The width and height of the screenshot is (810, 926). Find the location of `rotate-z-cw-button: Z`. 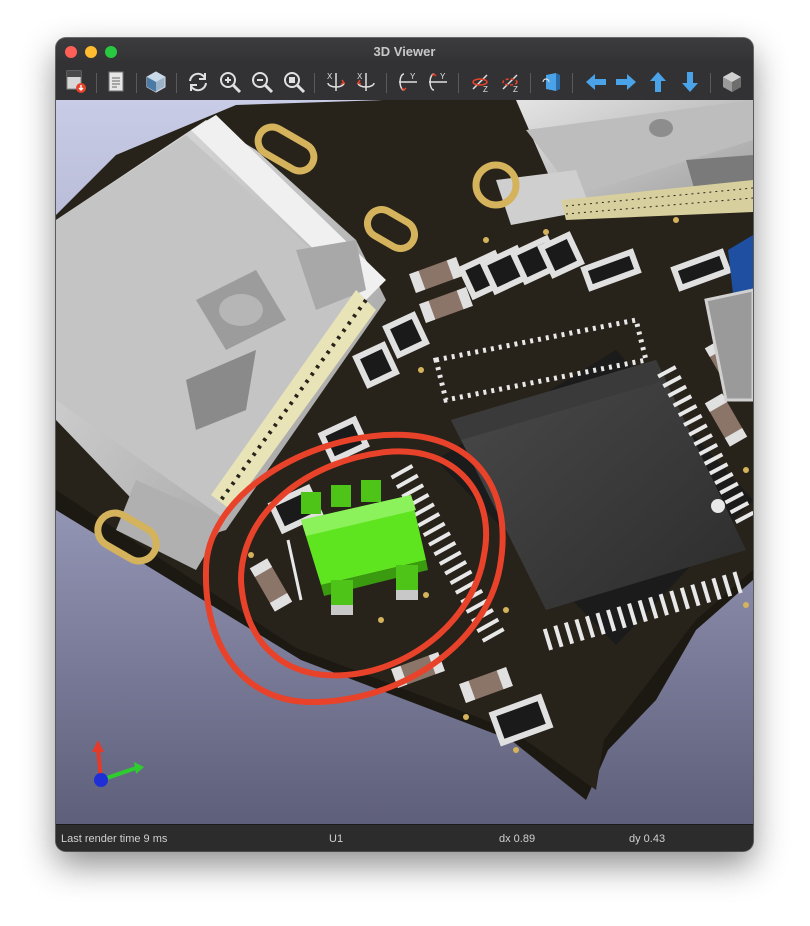

rotate-z-cw-button: Z is located at coordinates (480, 82).